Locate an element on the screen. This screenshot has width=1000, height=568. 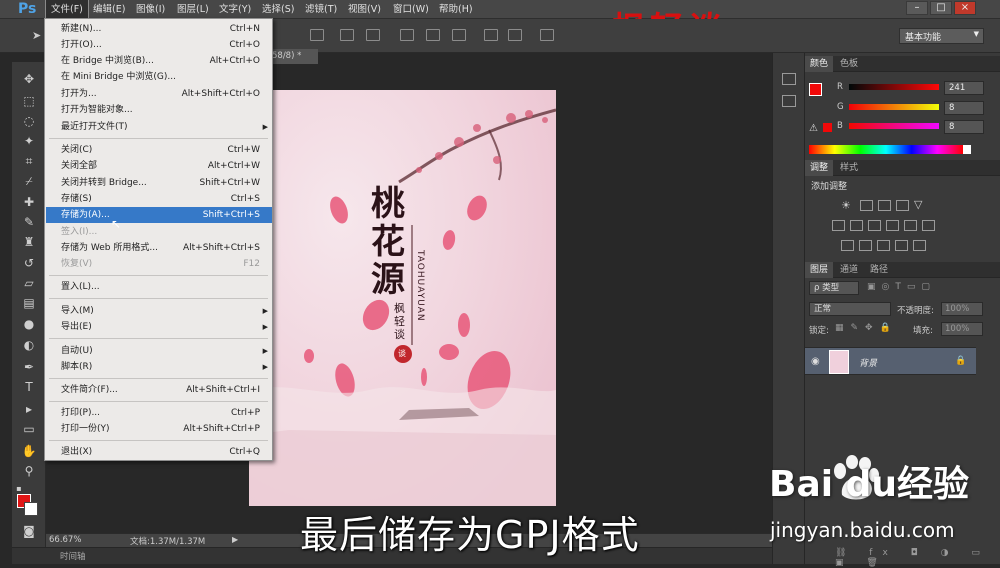
zoom-tool-icon: ⚲ is located at coordinates (29, 471).